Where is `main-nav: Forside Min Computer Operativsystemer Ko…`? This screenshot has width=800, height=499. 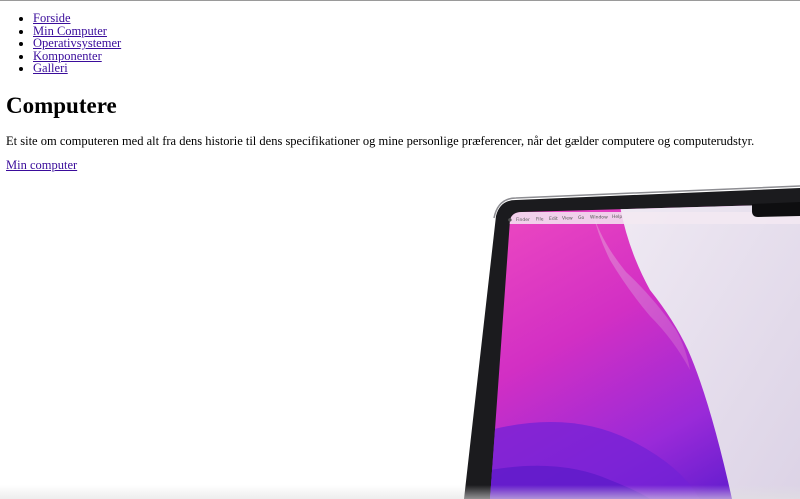 main-nav: Forside Min Computer Operativsystemer Ko… is located at coordinates (396, 43).